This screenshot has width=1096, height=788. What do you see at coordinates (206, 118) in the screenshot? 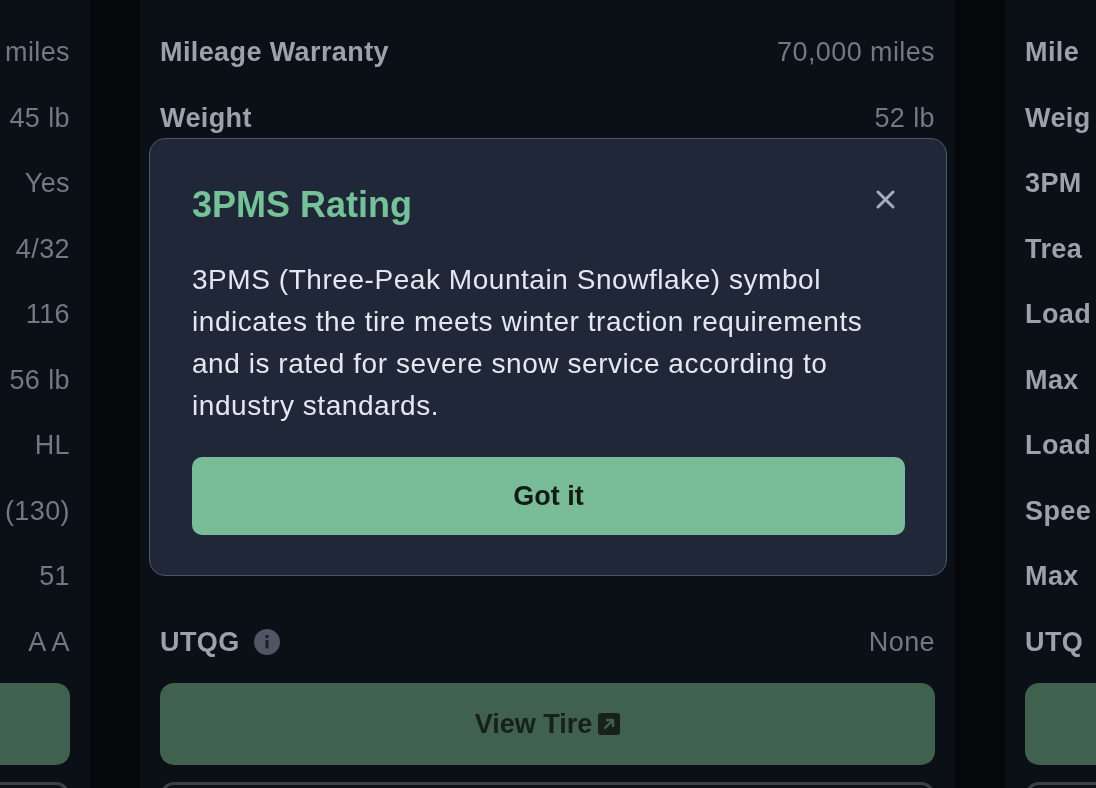
I see `spec-label: Weight` at bounding box center [206, 118].